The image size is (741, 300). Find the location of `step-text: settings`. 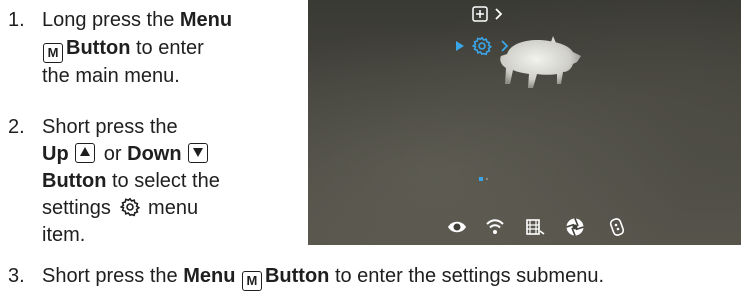

step-text: settings is located at coordinates (76, 208).